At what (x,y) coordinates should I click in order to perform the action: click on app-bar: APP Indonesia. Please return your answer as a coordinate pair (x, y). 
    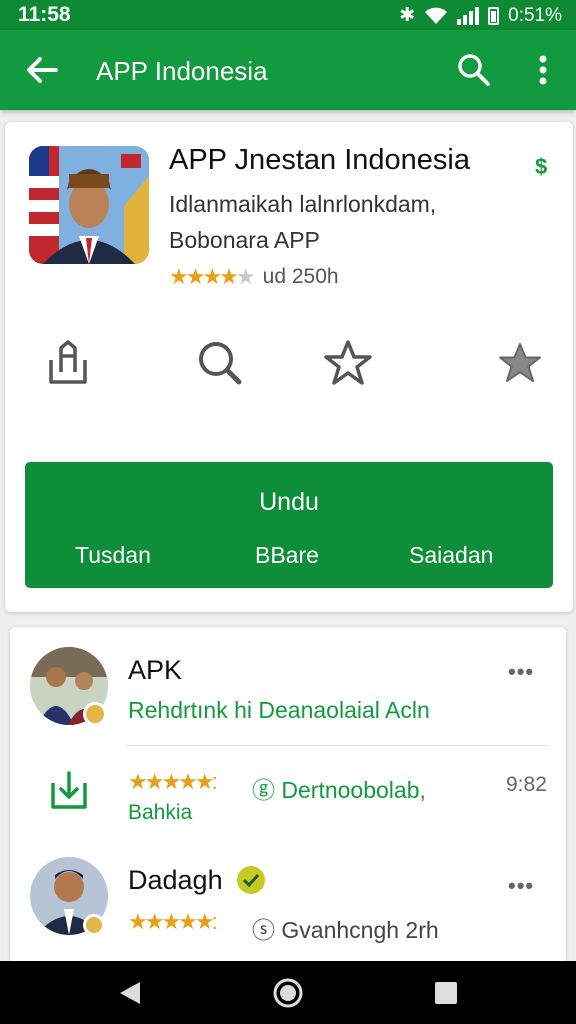
    Looking at the image, I should click on (288, 70).